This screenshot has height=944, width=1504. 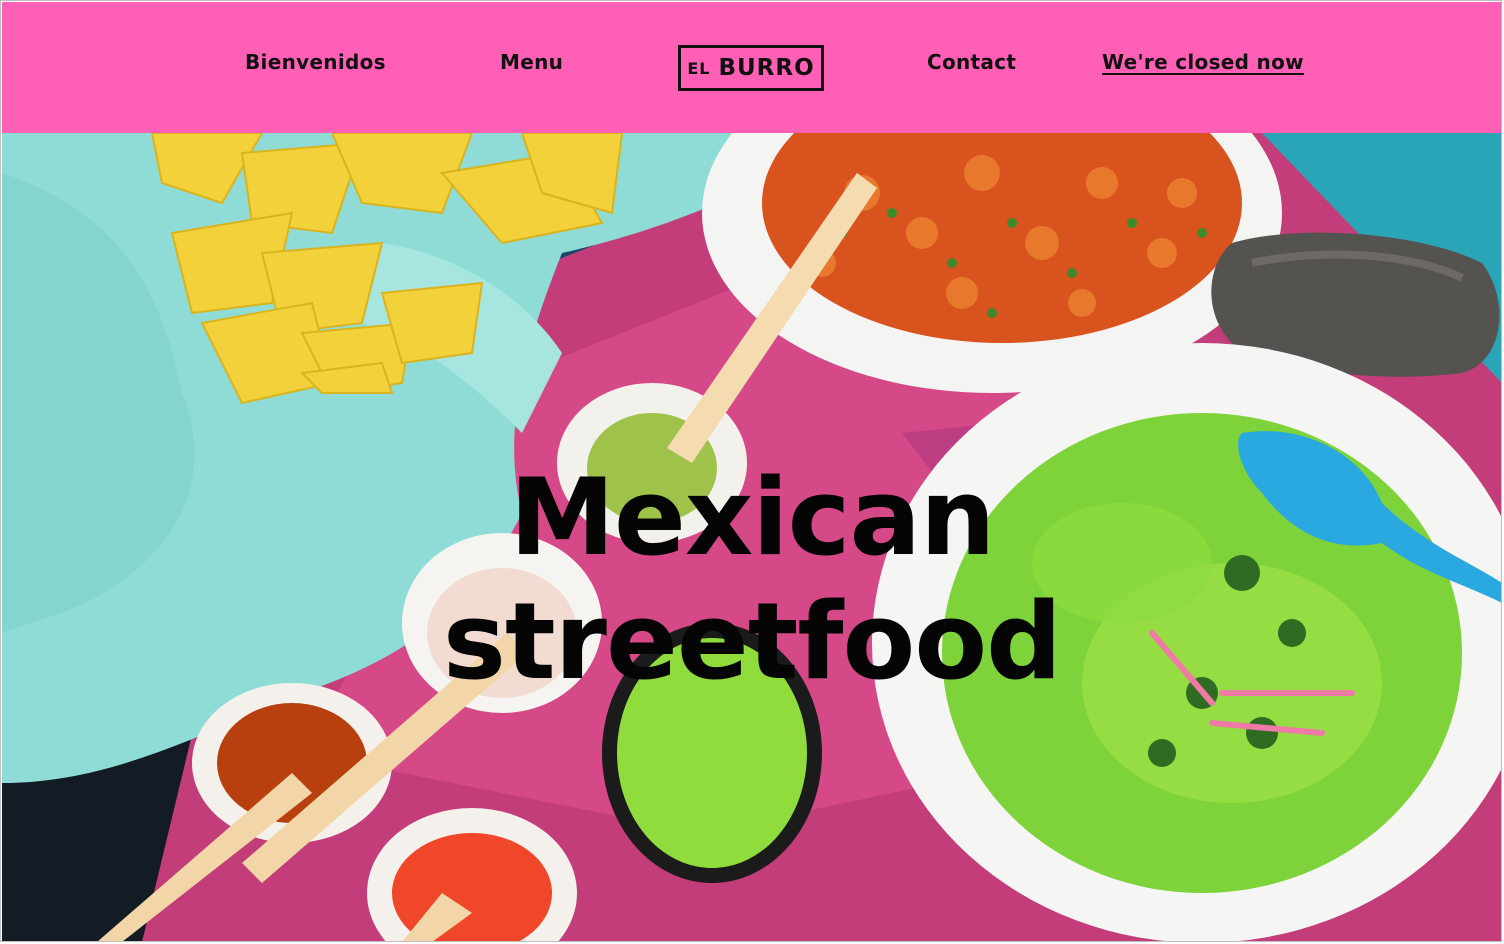 I want to click on logo-prefix: EL, so click(x=699, y=68).